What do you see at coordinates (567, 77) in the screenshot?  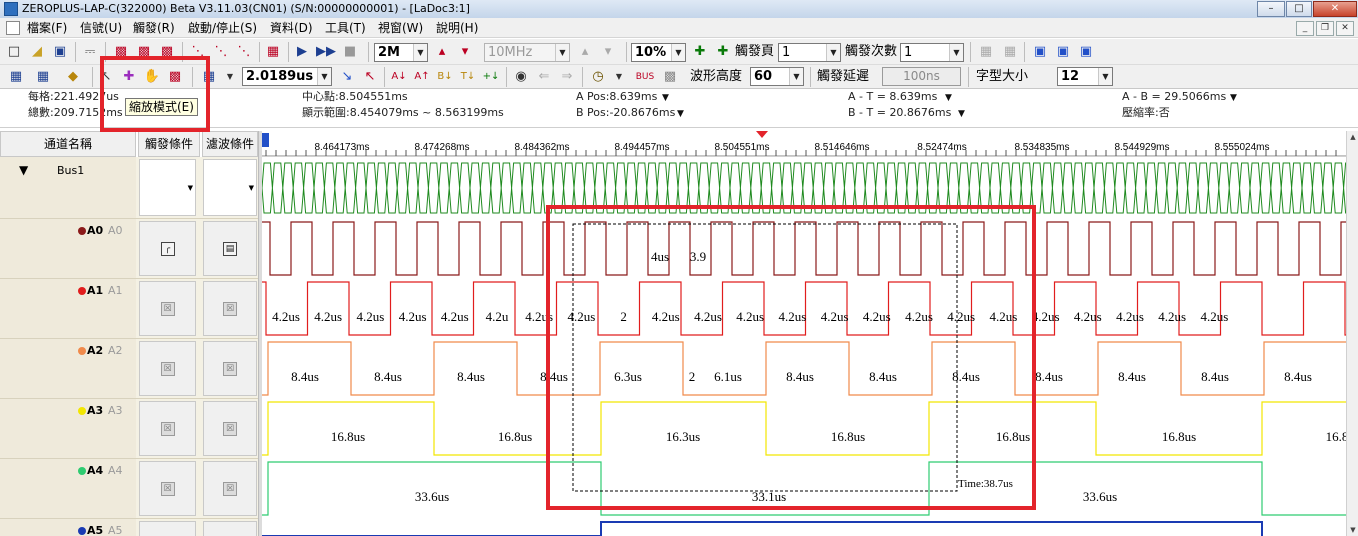 I see `search-next-icon: ⇒` at bounding box center [567, 77].